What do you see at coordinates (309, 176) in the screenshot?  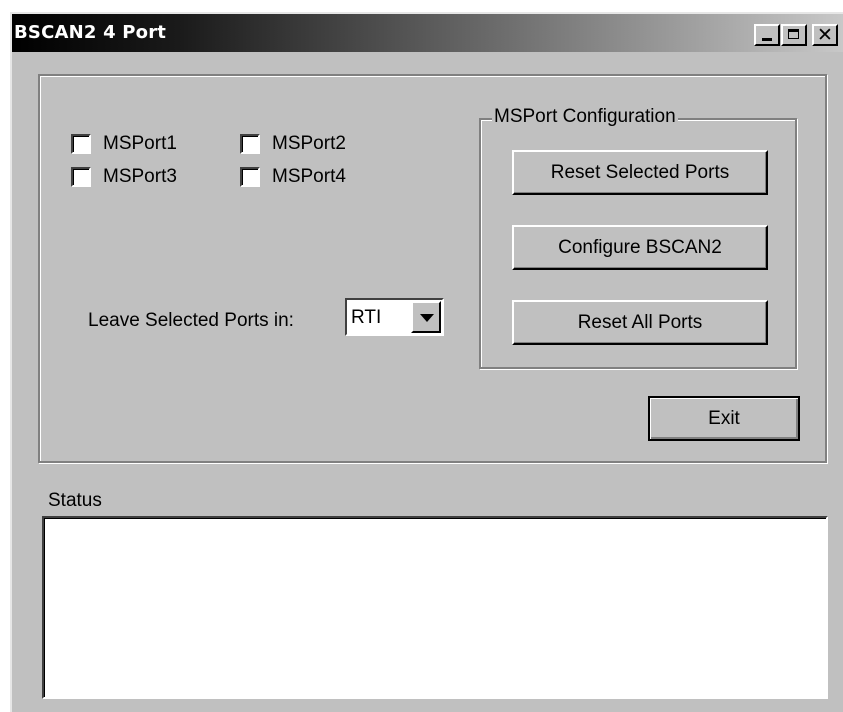 I see `checkbox-label: MSPort4` at bounding box center [309, 176].